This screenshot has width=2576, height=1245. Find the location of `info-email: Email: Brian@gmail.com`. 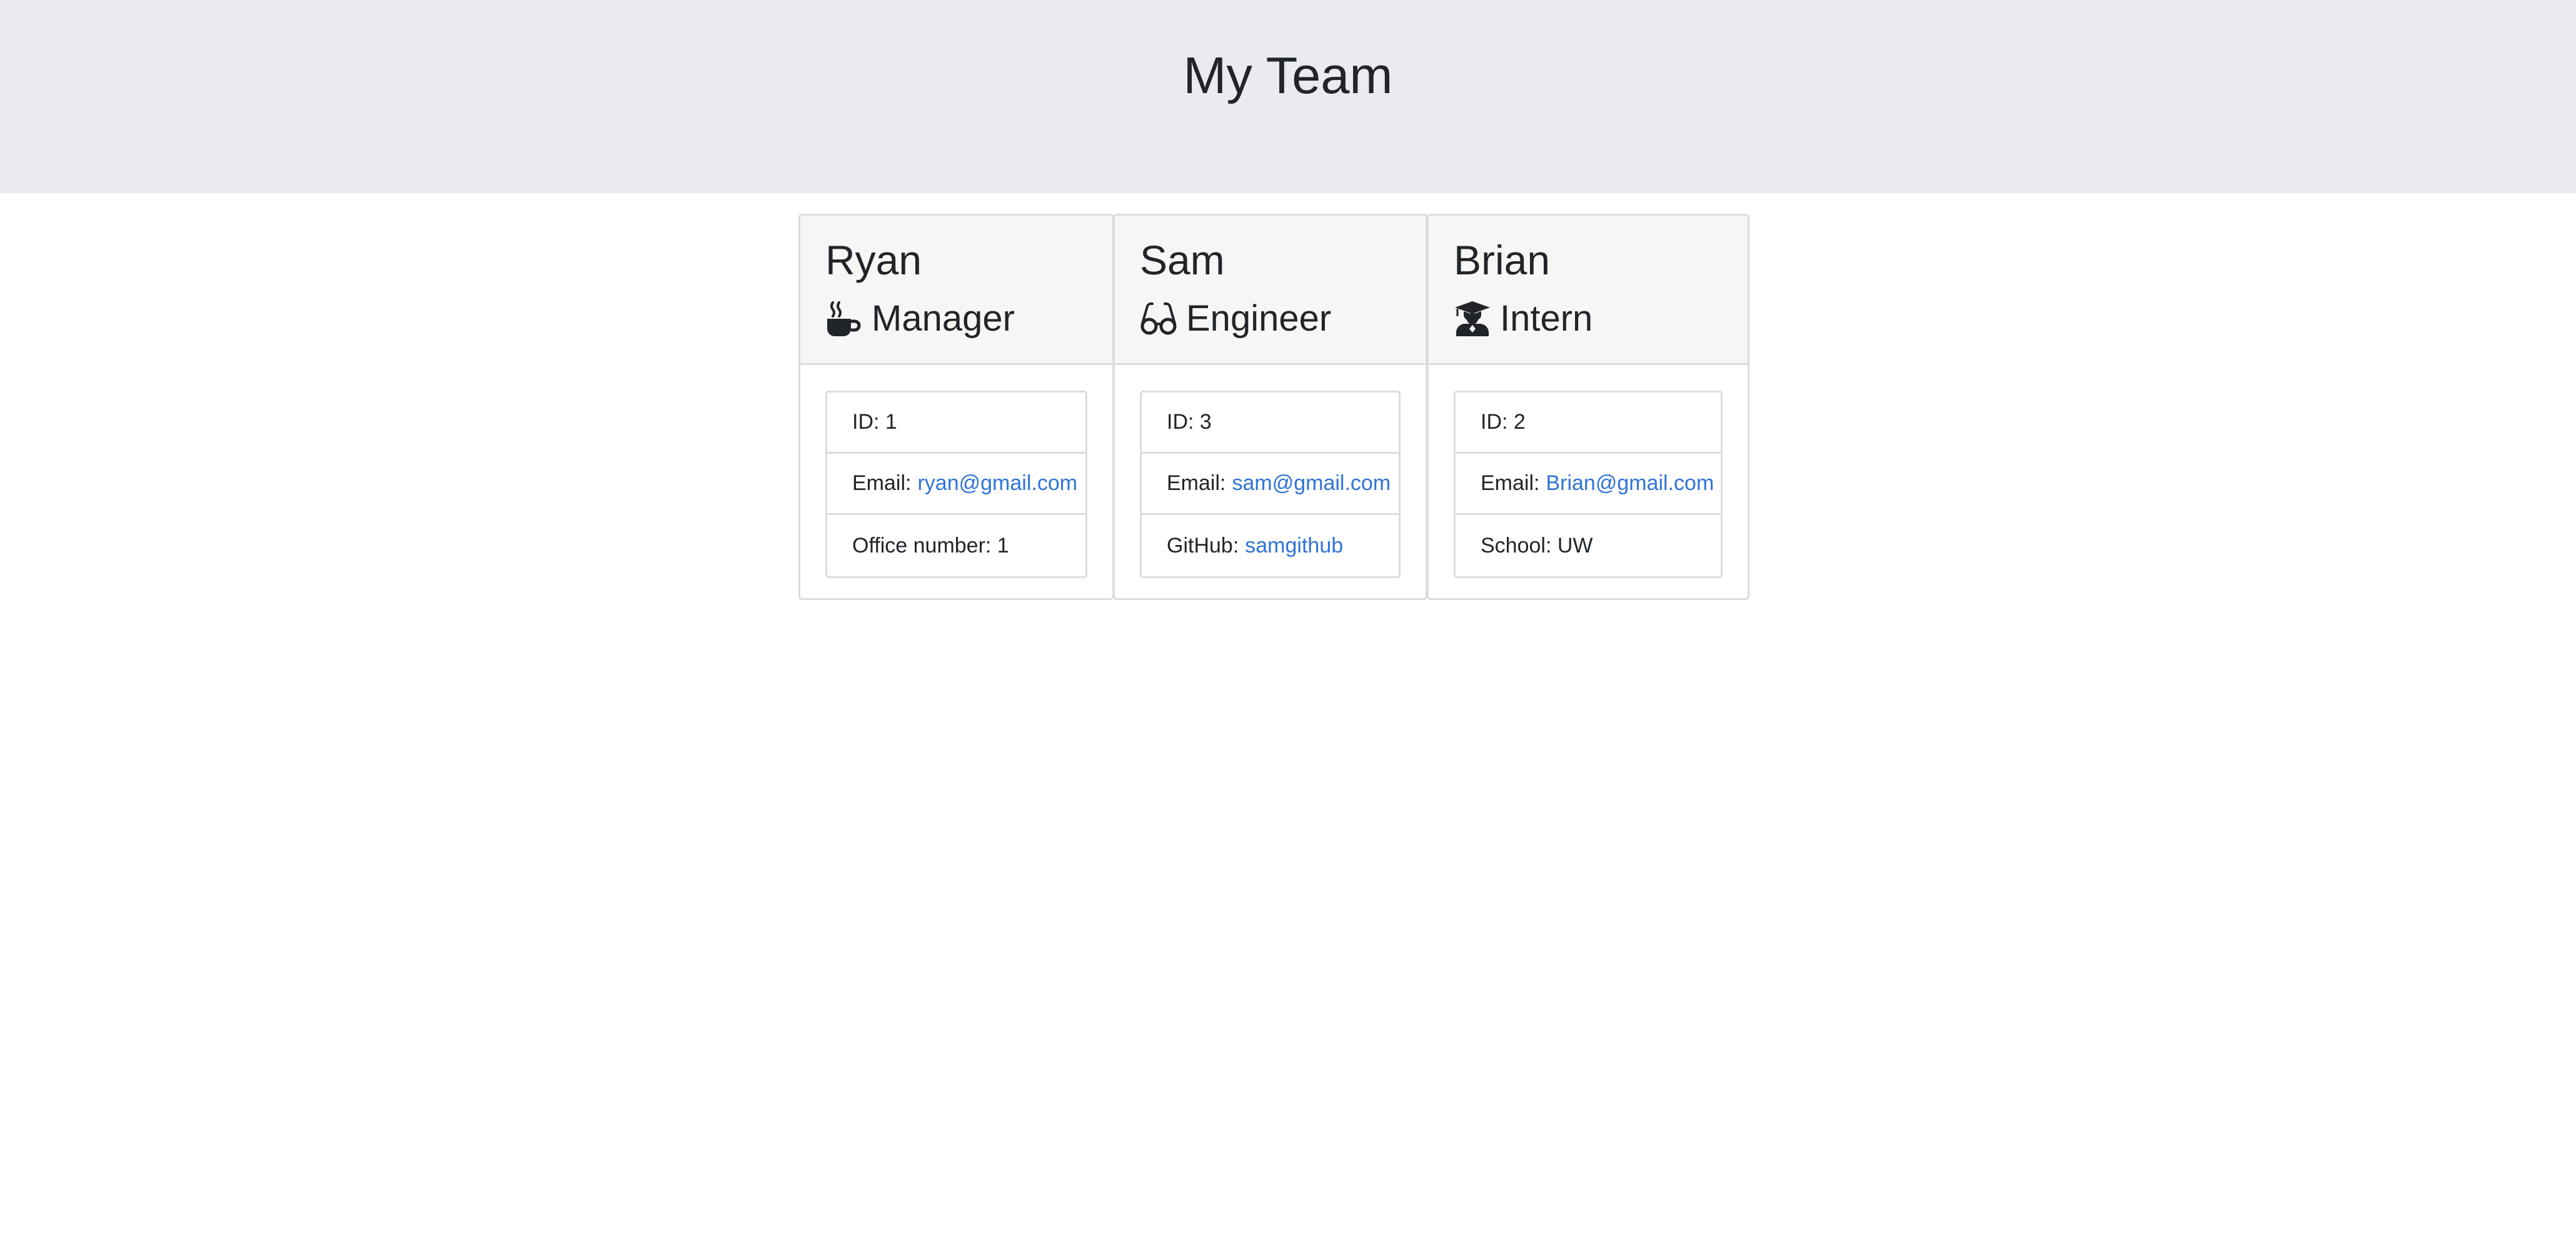

info-email: Email: Brian@gmail.com is located at coordinates (1588, 484).